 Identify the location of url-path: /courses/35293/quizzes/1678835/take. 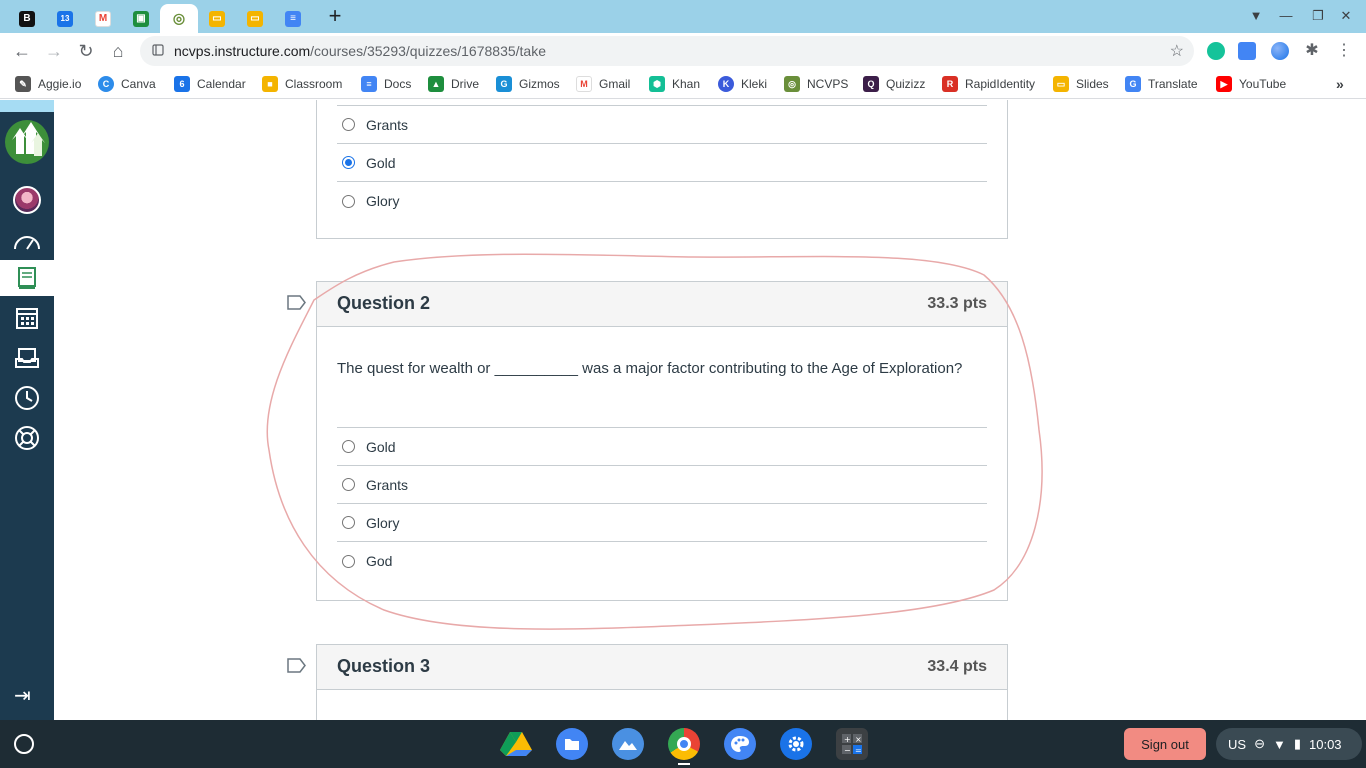
(428, 51).